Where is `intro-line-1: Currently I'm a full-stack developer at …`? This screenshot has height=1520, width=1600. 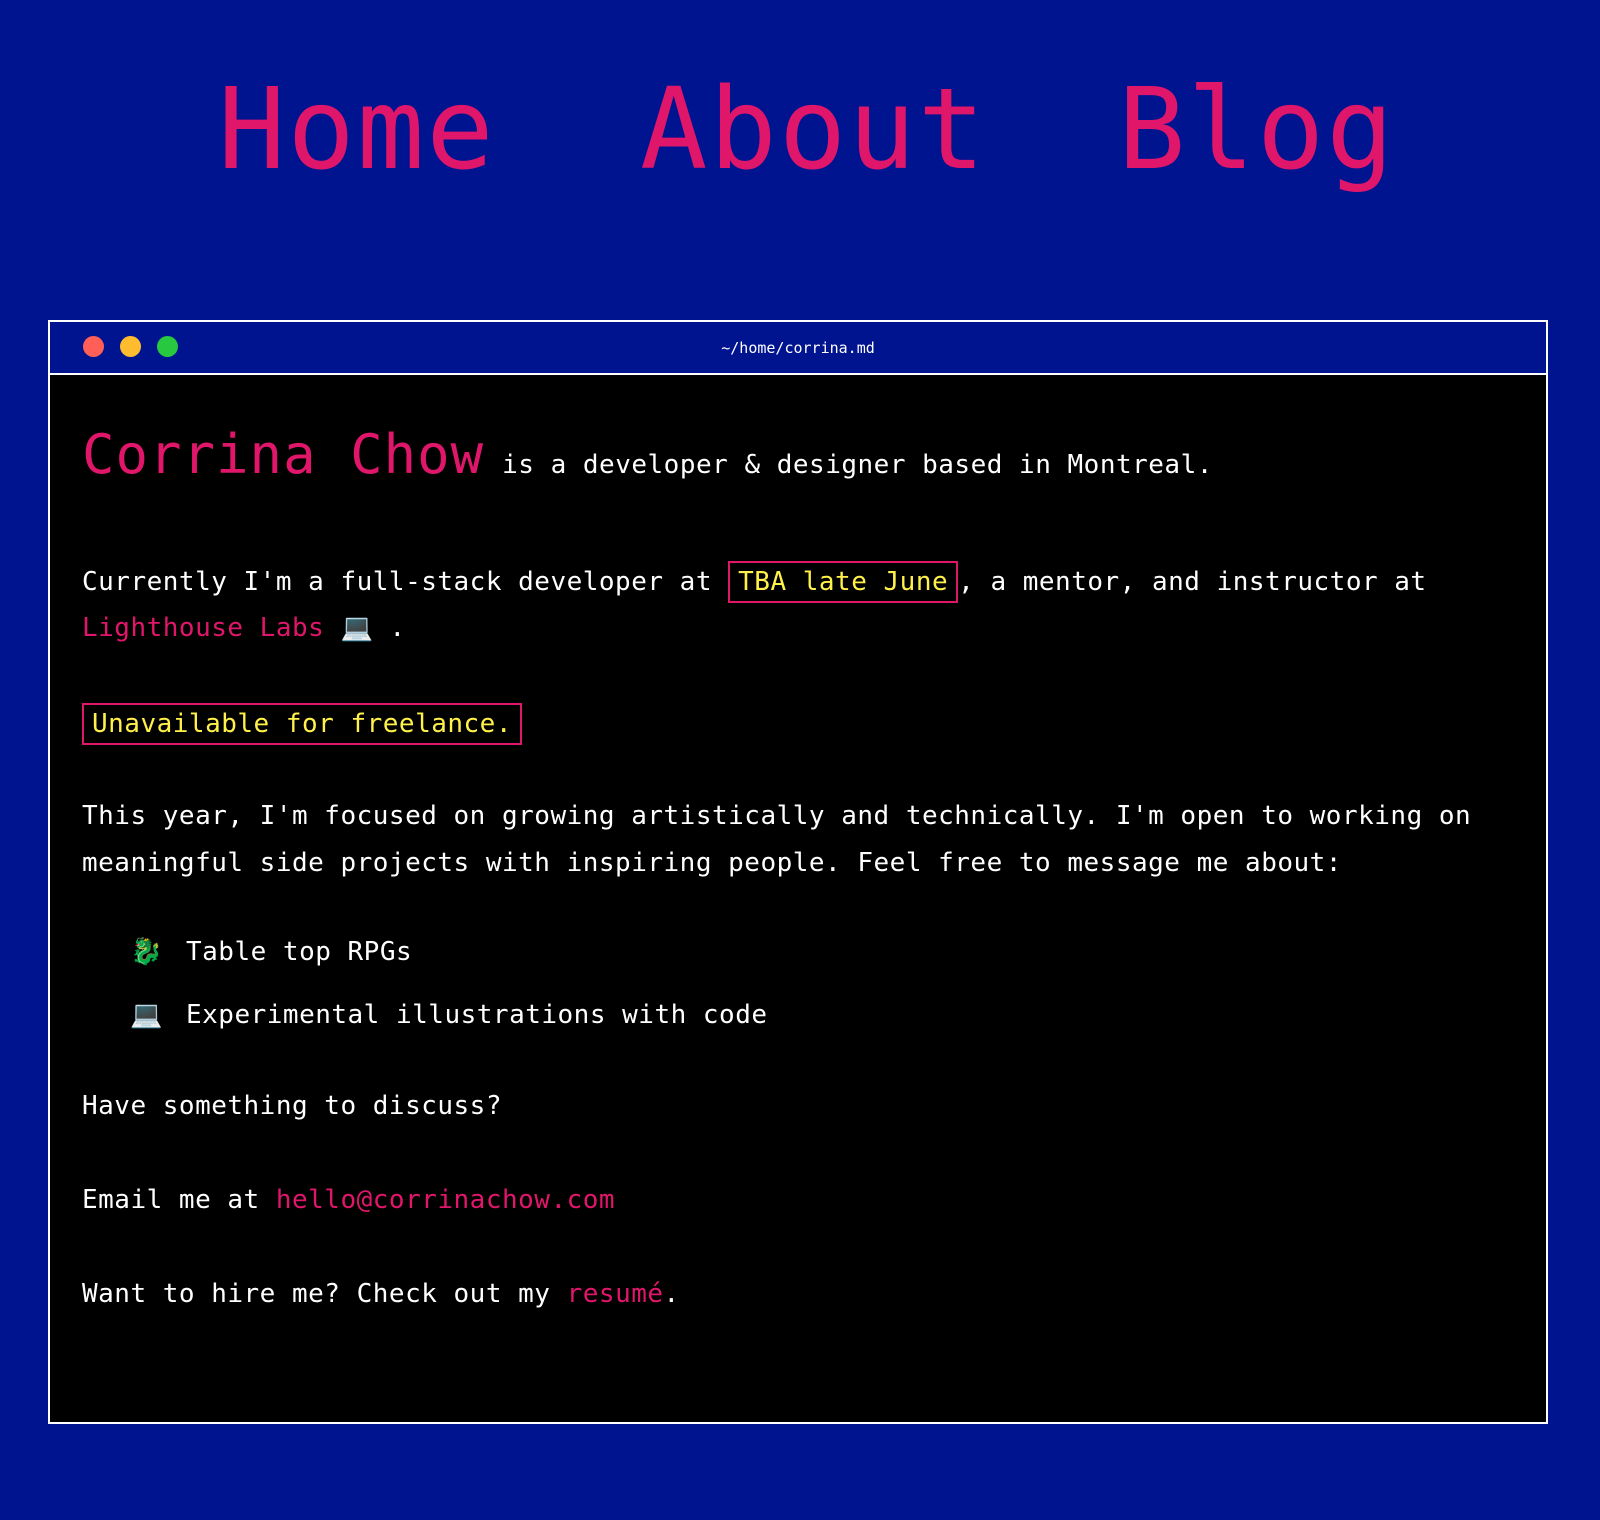 intro-line-1: Currently I'm a full-stack developer at … is located at coordinates (754, 582).